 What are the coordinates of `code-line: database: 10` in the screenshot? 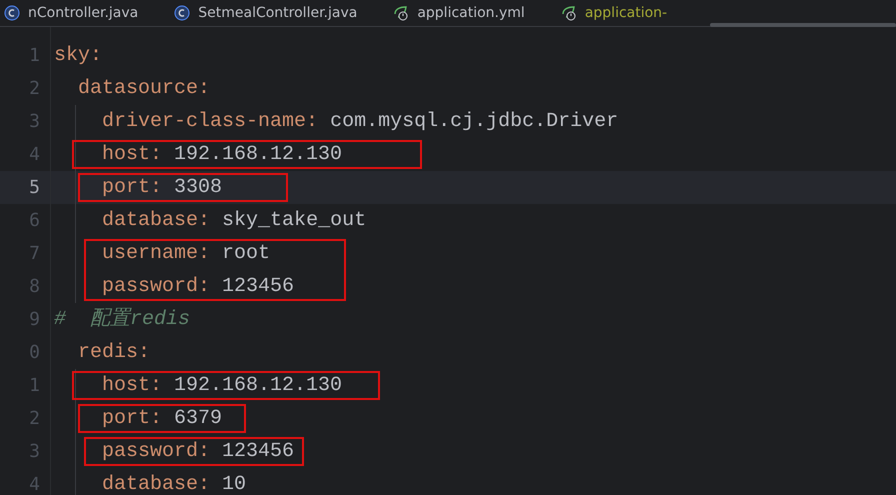 It's located at (173, 483).